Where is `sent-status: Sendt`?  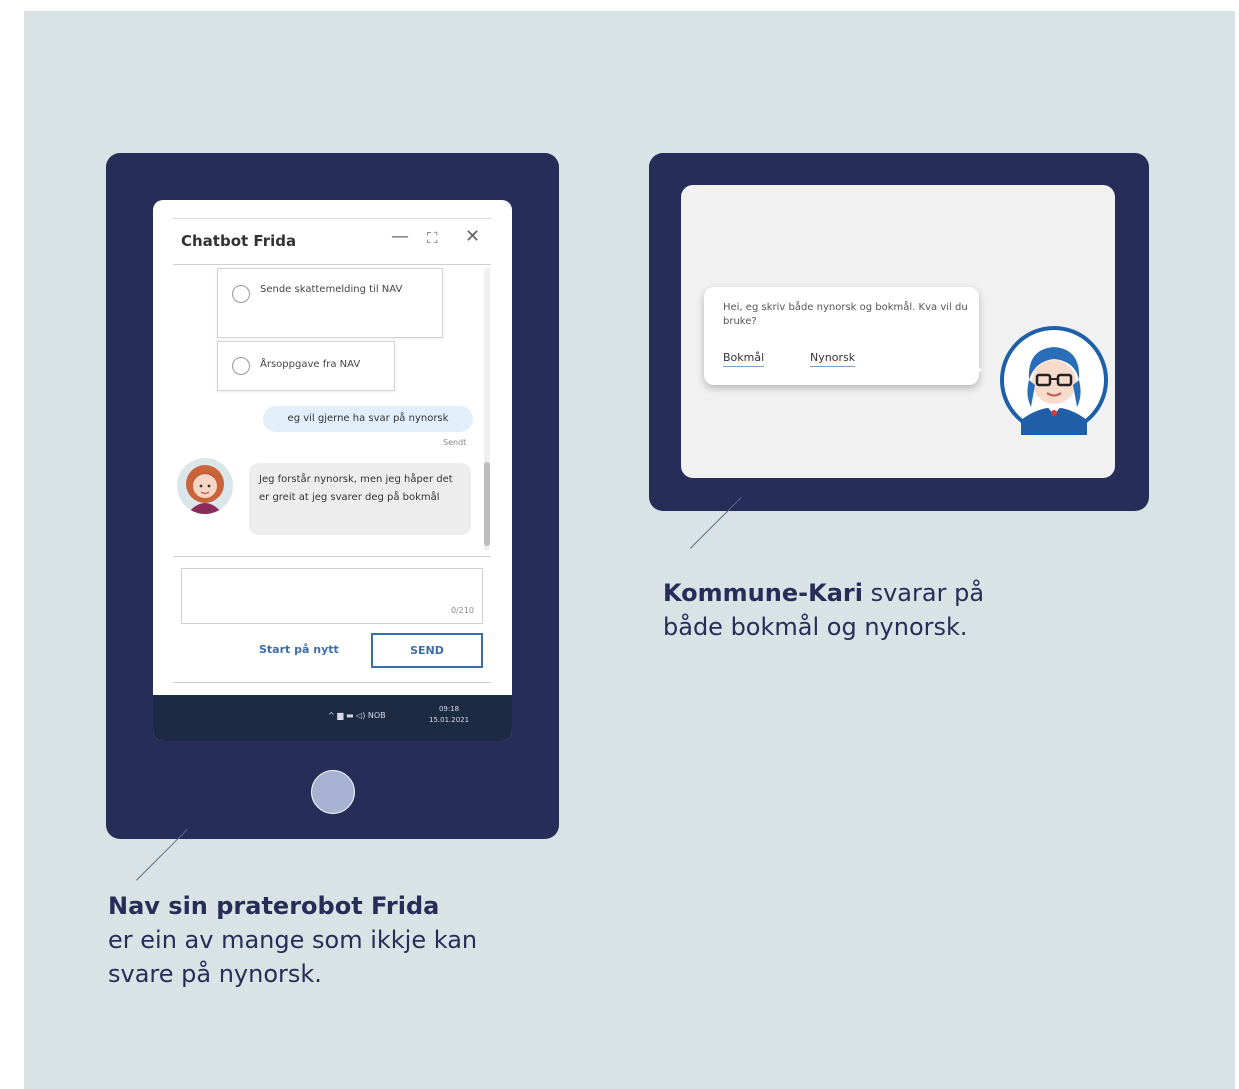
sent-status: Sendt is located at coordinates (455, 442).